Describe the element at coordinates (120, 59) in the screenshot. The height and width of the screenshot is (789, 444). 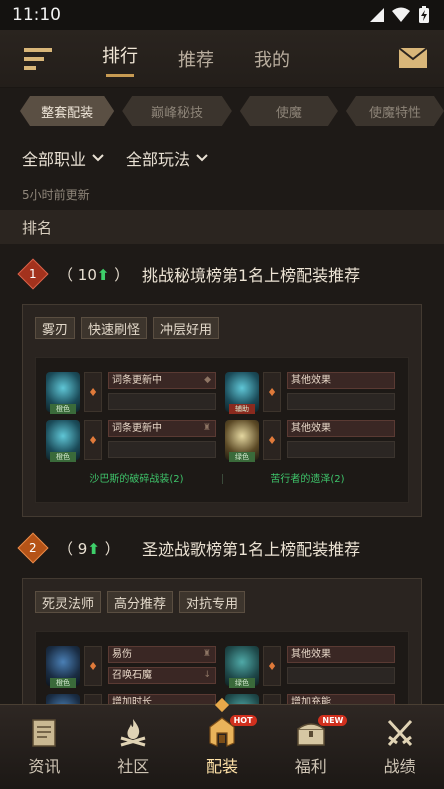
I see `tab-ranking: 排行` at that location.